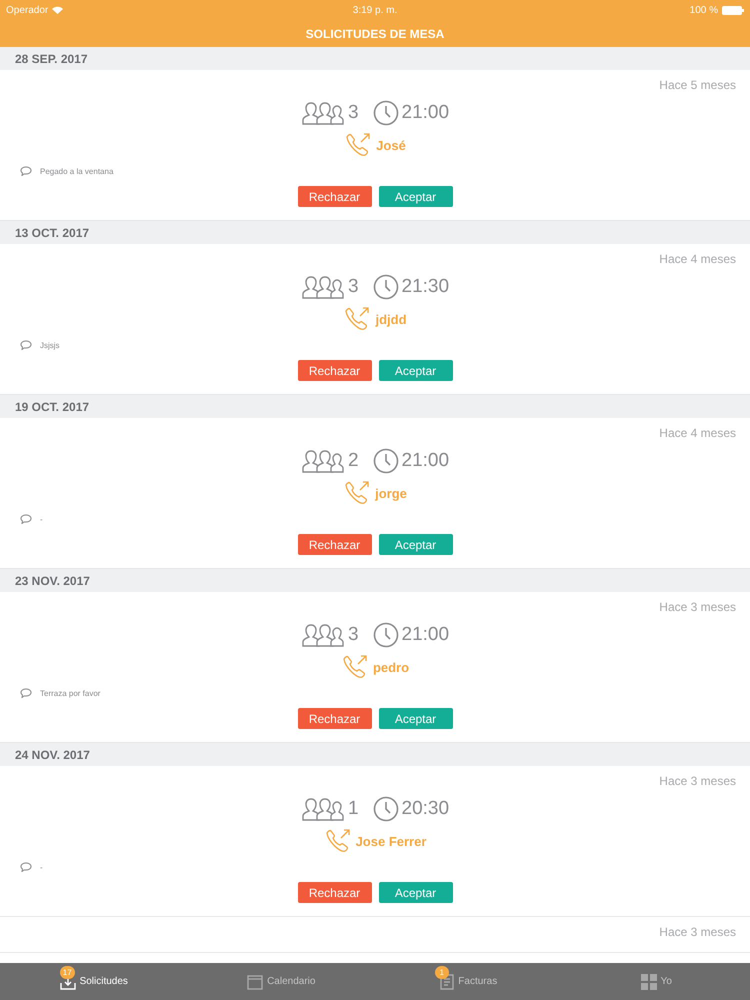 The image size is (750, 1000). Describe the element at coordinates (375, 232) in the screenshot. I see `date-header: 13 OCT. 2017` at that location.